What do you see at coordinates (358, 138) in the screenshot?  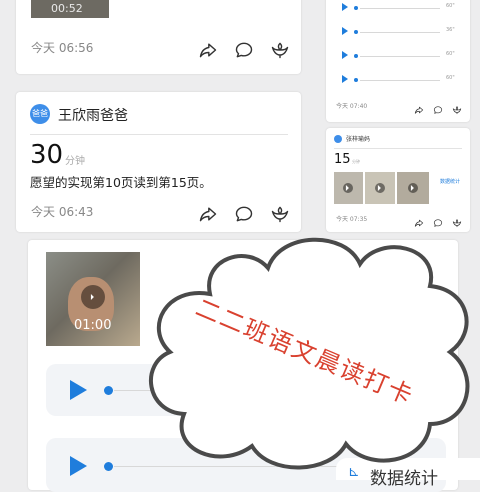 I see `username: 张梓瑜妈` at bounding box center [358, 138].